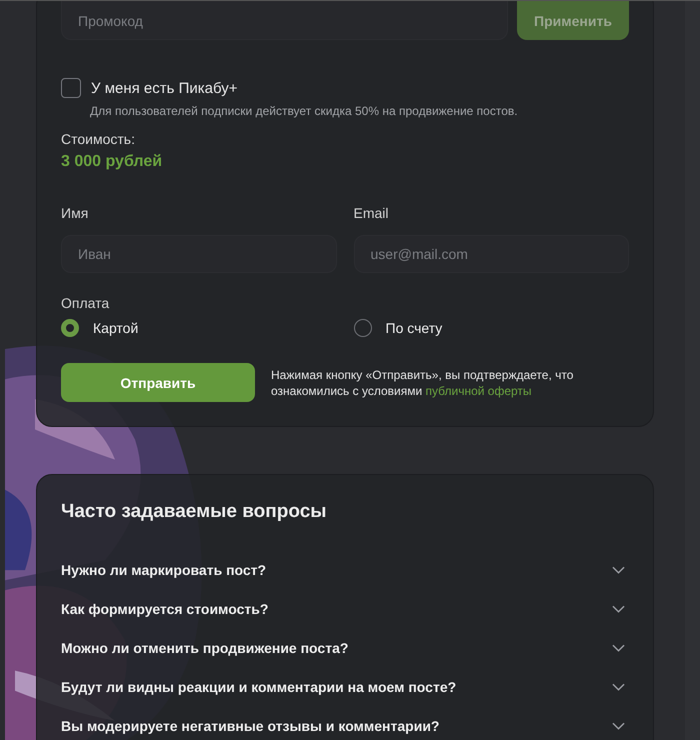 The image size is (700, 740). What do you see at coordinates (198, 254) in the screenshot?
I see `input-field: Иван` at bounding box center [198, 254].